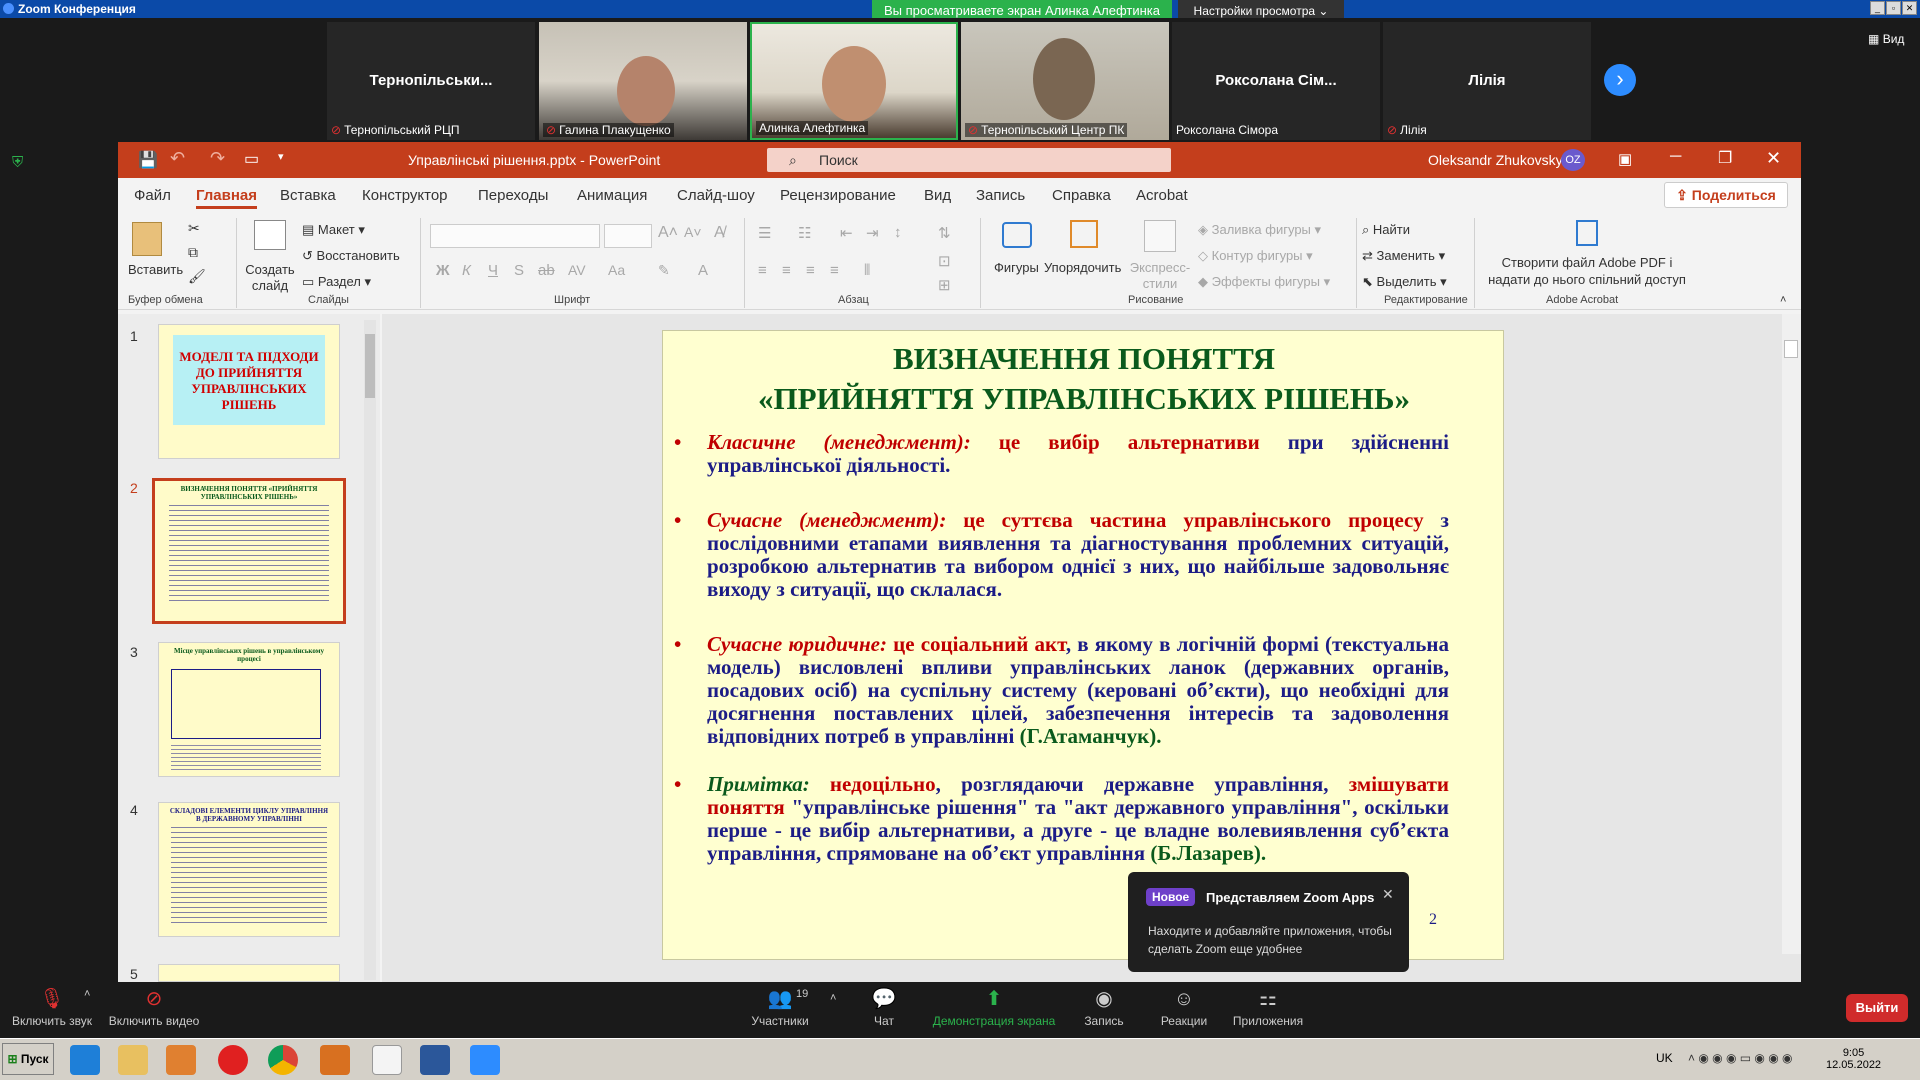  What do you see at coordinates (810, 270) in the screenshot?
I see `align-right-icon: ≡` at bounding box center [810, 270].